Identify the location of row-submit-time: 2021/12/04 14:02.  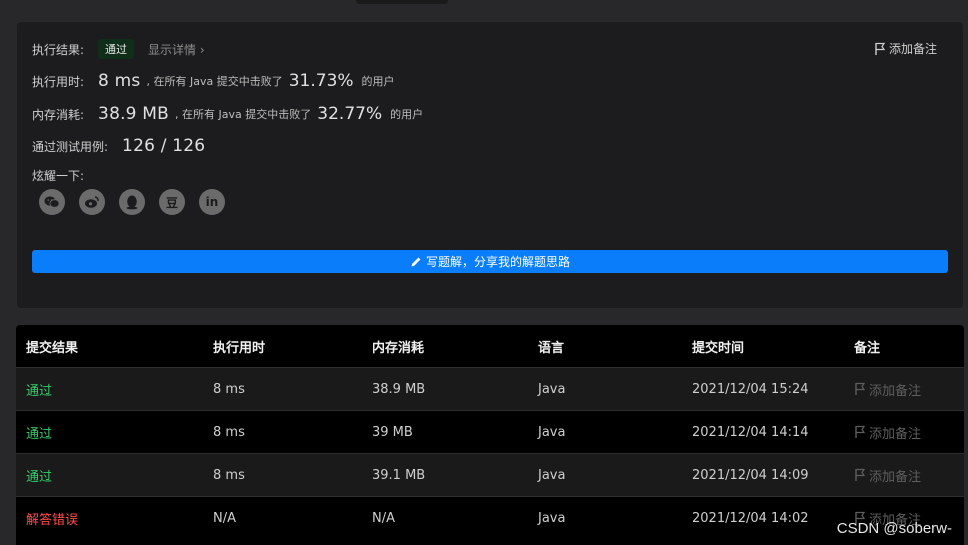
(750, 518).